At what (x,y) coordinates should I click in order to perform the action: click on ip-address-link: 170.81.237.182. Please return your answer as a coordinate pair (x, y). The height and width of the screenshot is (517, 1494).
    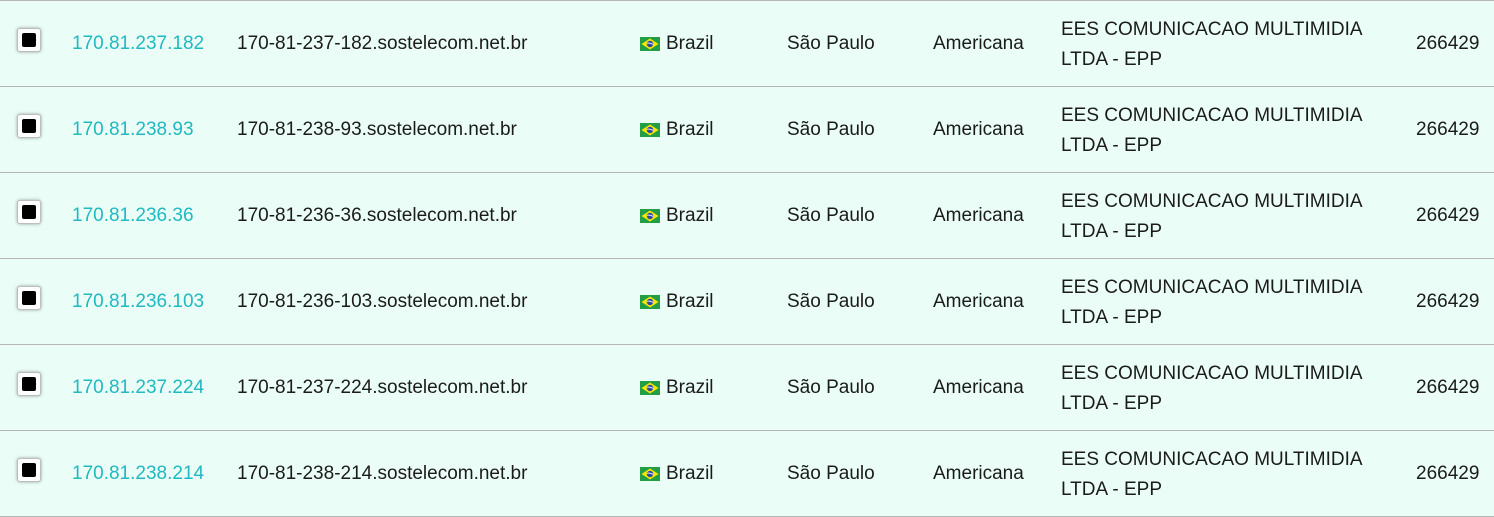
    Looking at the image, I should click on (138, 44).